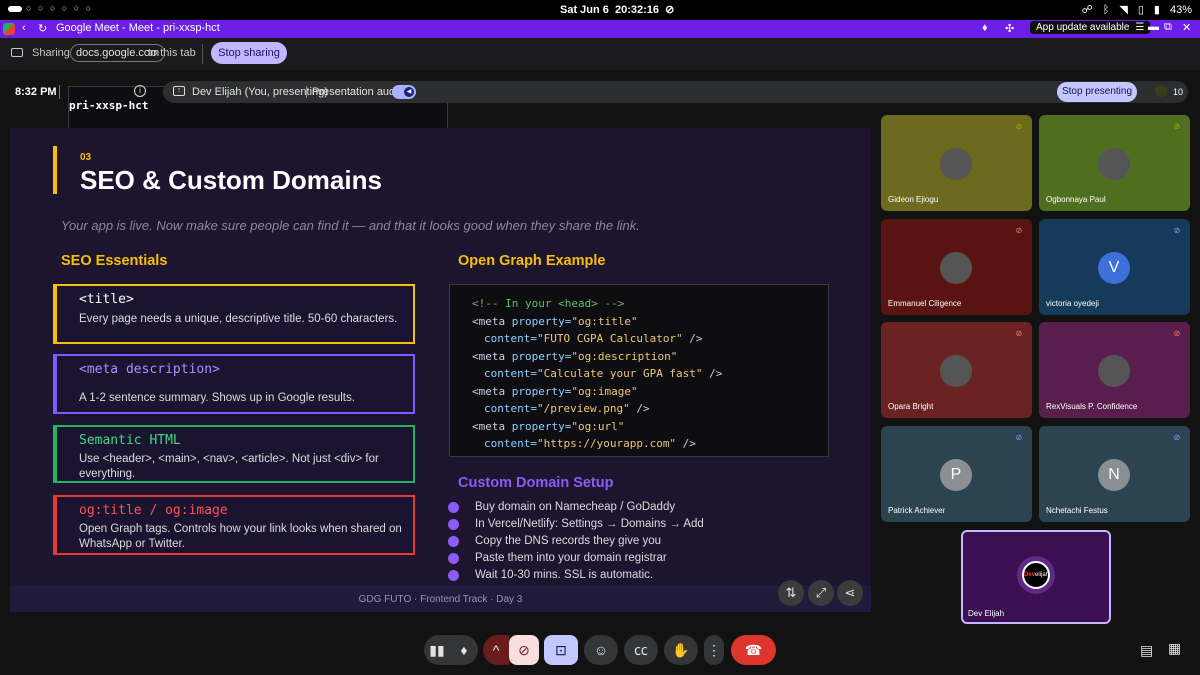 The image size is (1200, 675). Describe the element at coordinates (956, 163) in the screenshot. I see `participant-tile: ⊘ Gideon Ejiogu` at that location.